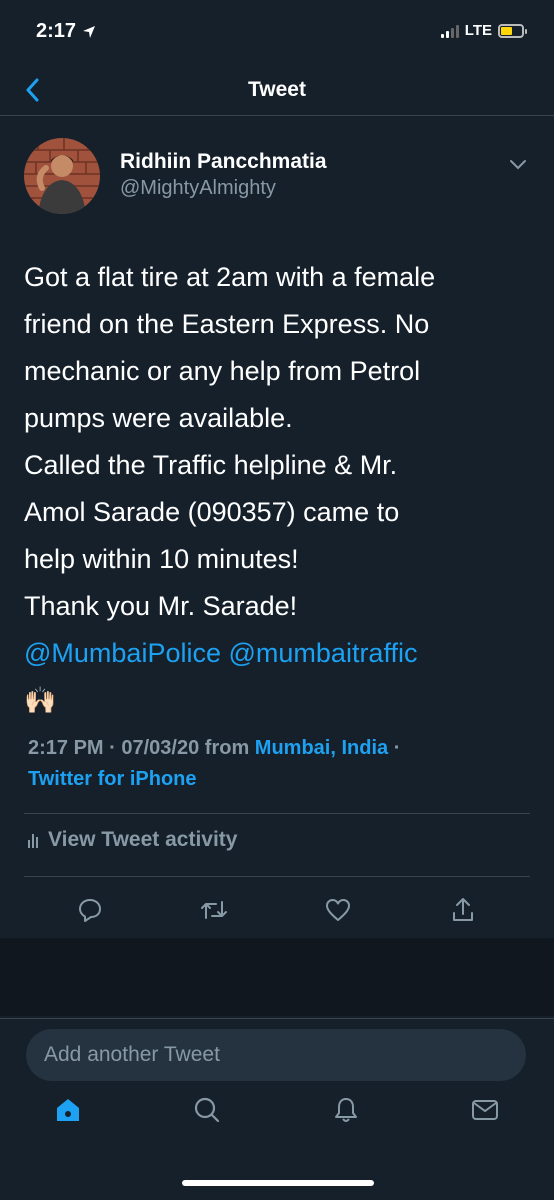  Describe the element at coordinates (222, 371) in the screenshot. I see `tweet-line: mechanic or any help from Petrol` at that location.